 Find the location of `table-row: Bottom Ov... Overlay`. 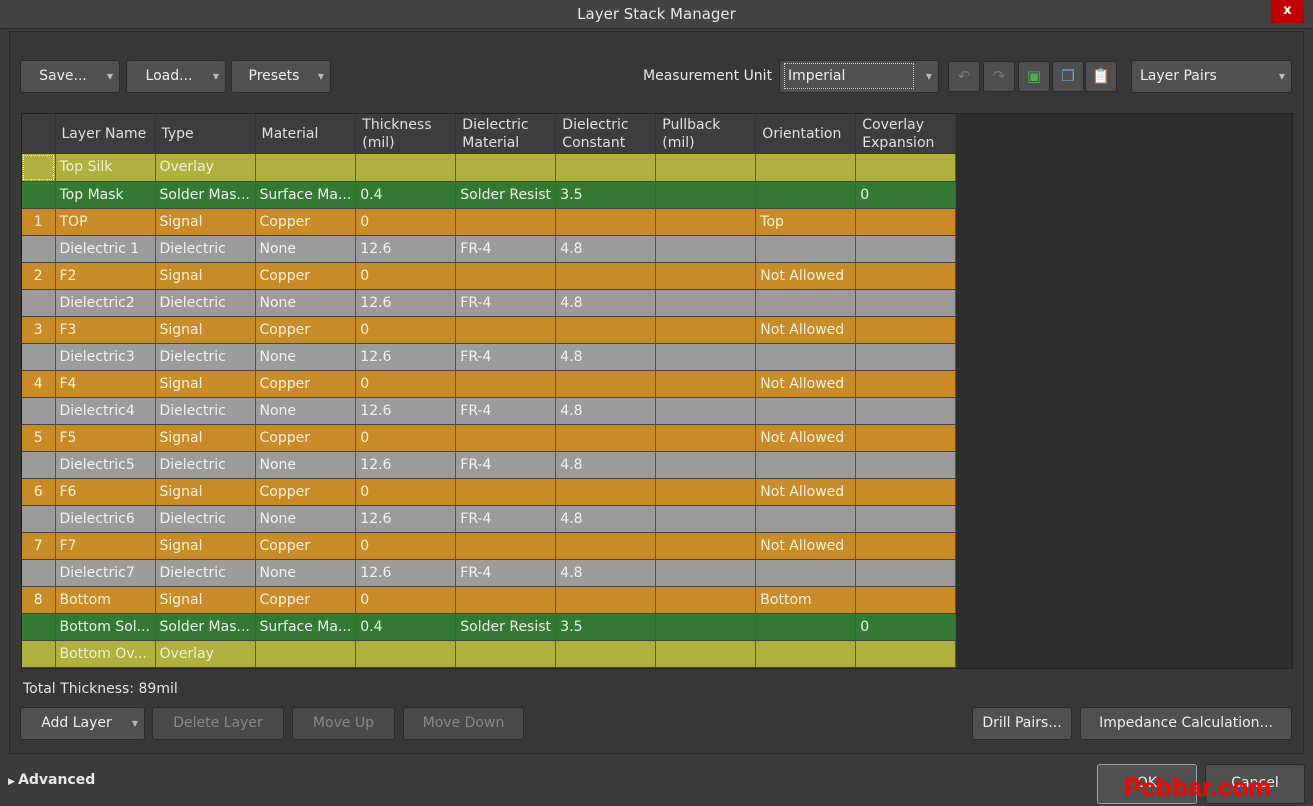

table-row: Bottom Ov... Overlay is located at coordinates (489, 654).